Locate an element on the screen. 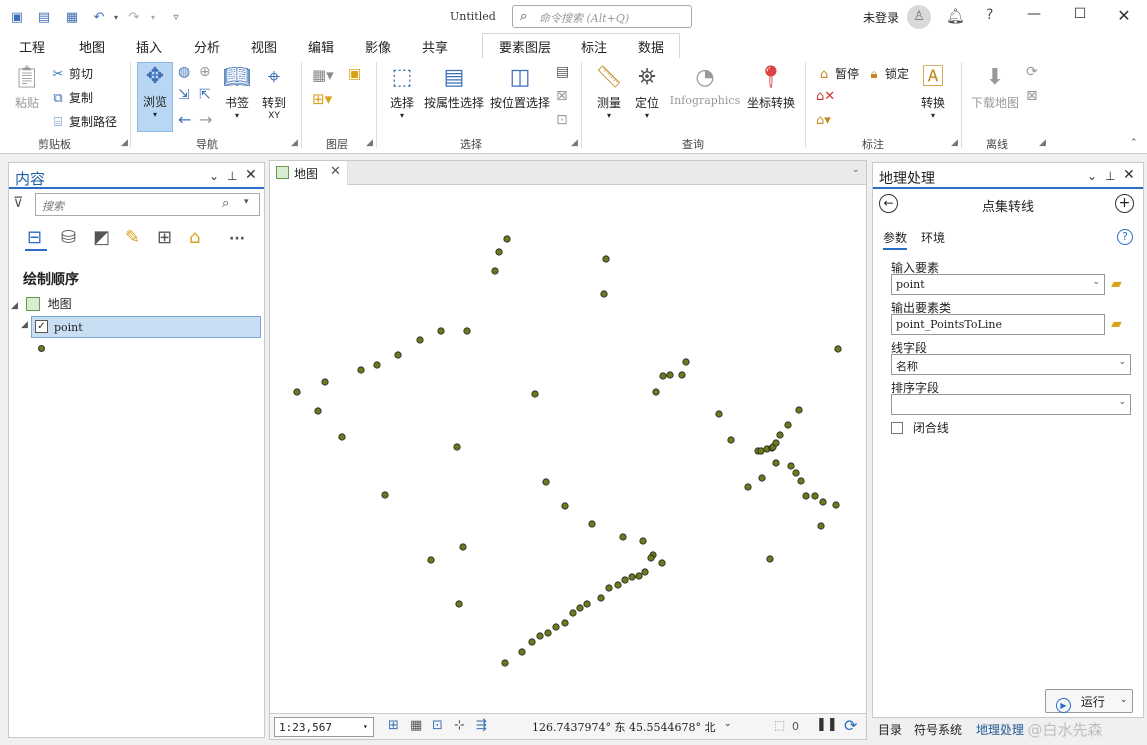 The image size is (1147, 745). list-by-snapping-icon: ⊞ is located at coordinates (164, 237).